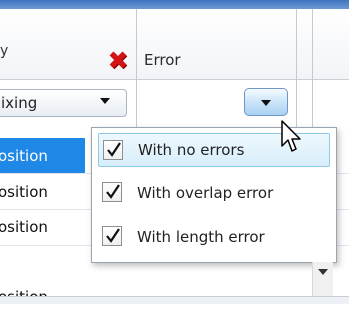 The width and height of the screenshot is (349, 314). Describe the element at coordinates (118, 61) in the screenshot. I see `remove-filter-icon: ✖` at that location.